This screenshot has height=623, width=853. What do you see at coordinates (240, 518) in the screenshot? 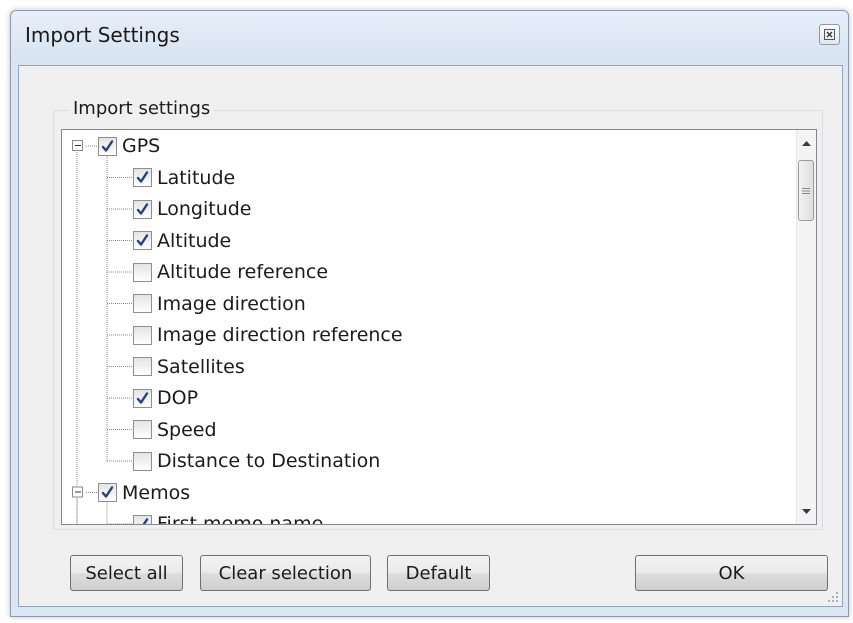
I see `tree-item-label: First memo name` at bounding box center [240, 518].